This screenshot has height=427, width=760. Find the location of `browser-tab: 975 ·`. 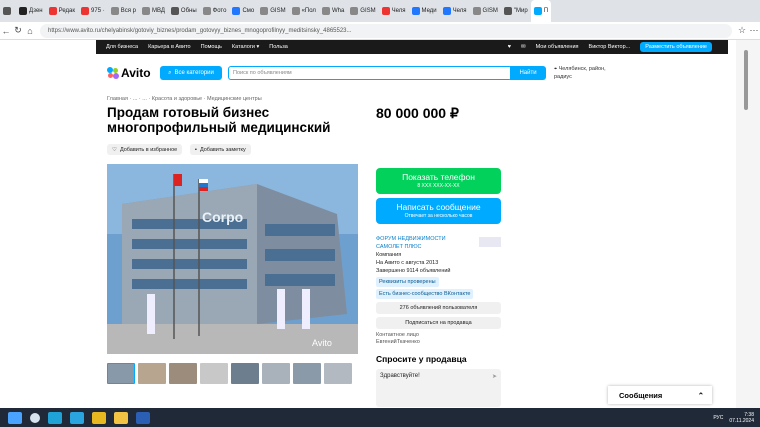

browser-tab: 975 · is located at coordinates (93, 11).